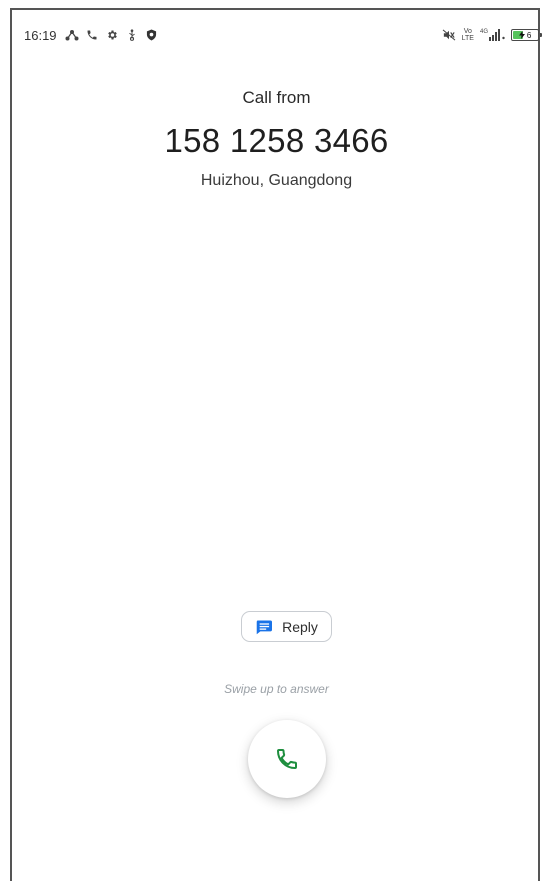  I want to click on battery-icon: 6, so click(526, 35).